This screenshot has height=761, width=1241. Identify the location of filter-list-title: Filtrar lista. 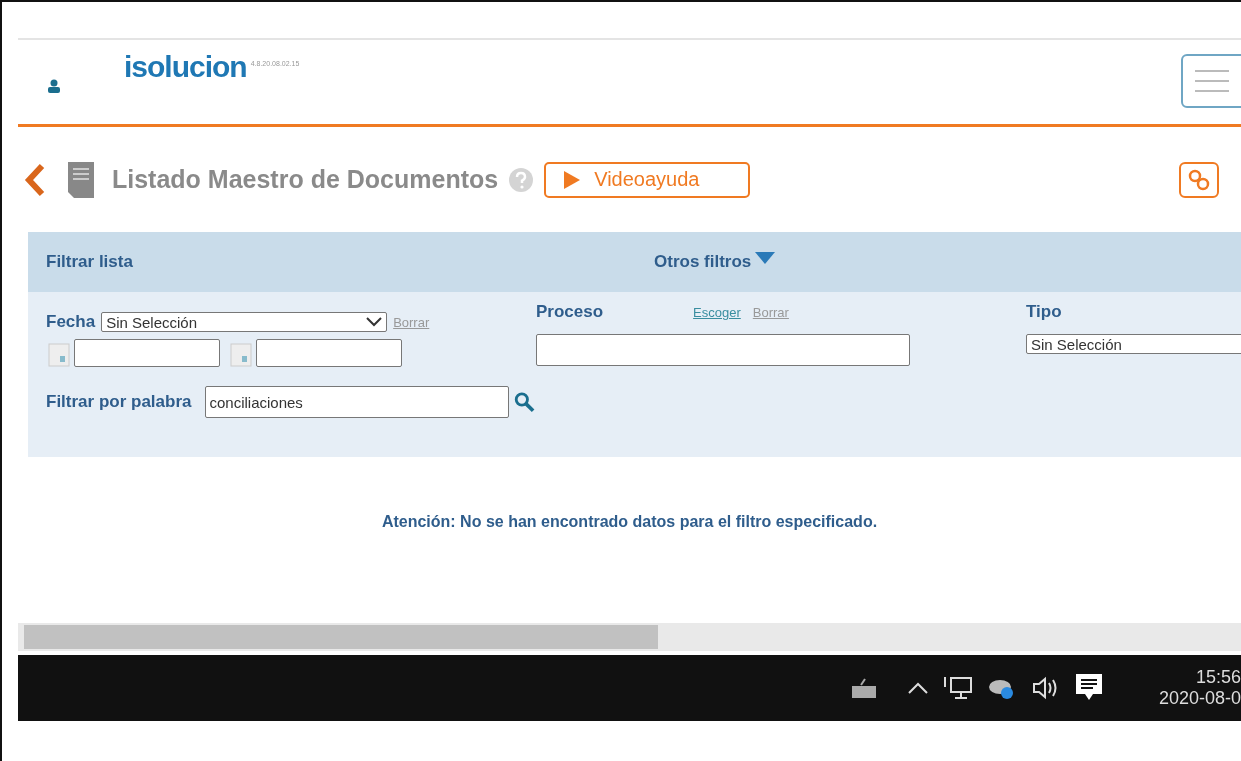
(89, 262).